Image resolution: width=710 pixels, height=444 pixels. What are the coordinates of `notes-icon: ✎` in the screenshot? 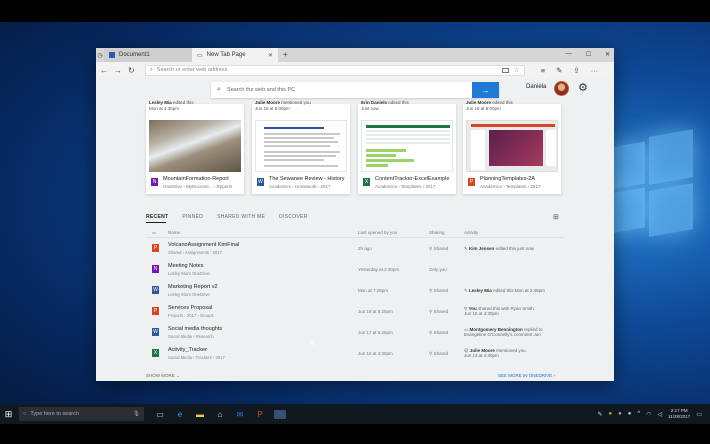 It's located at (559, 70).